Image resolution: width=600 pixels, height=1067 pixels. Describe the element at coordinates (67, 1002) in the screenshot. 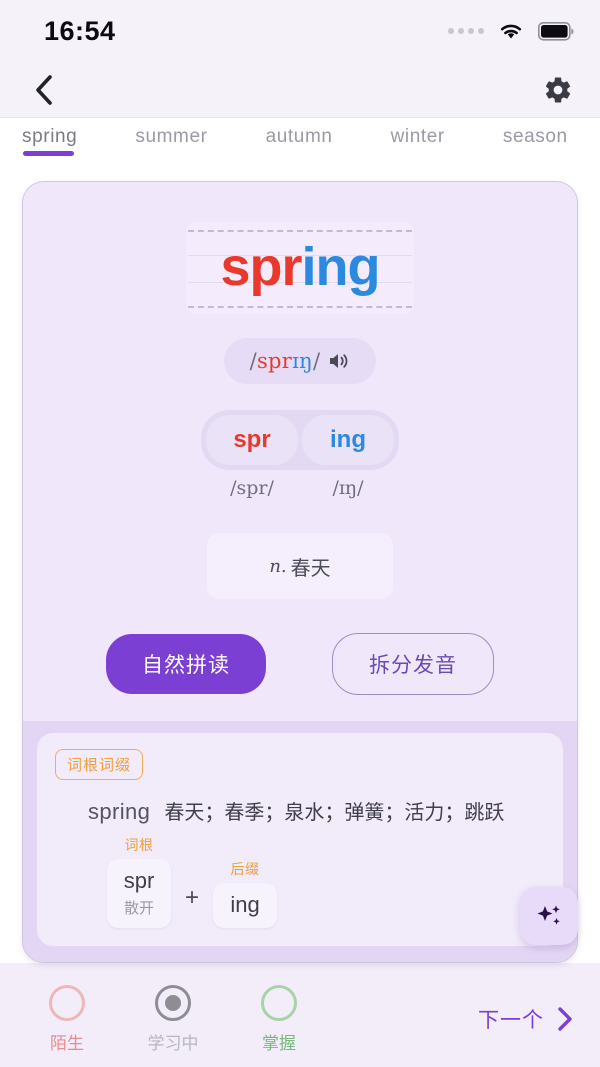

I see `unknown-ring-icon` at that location.